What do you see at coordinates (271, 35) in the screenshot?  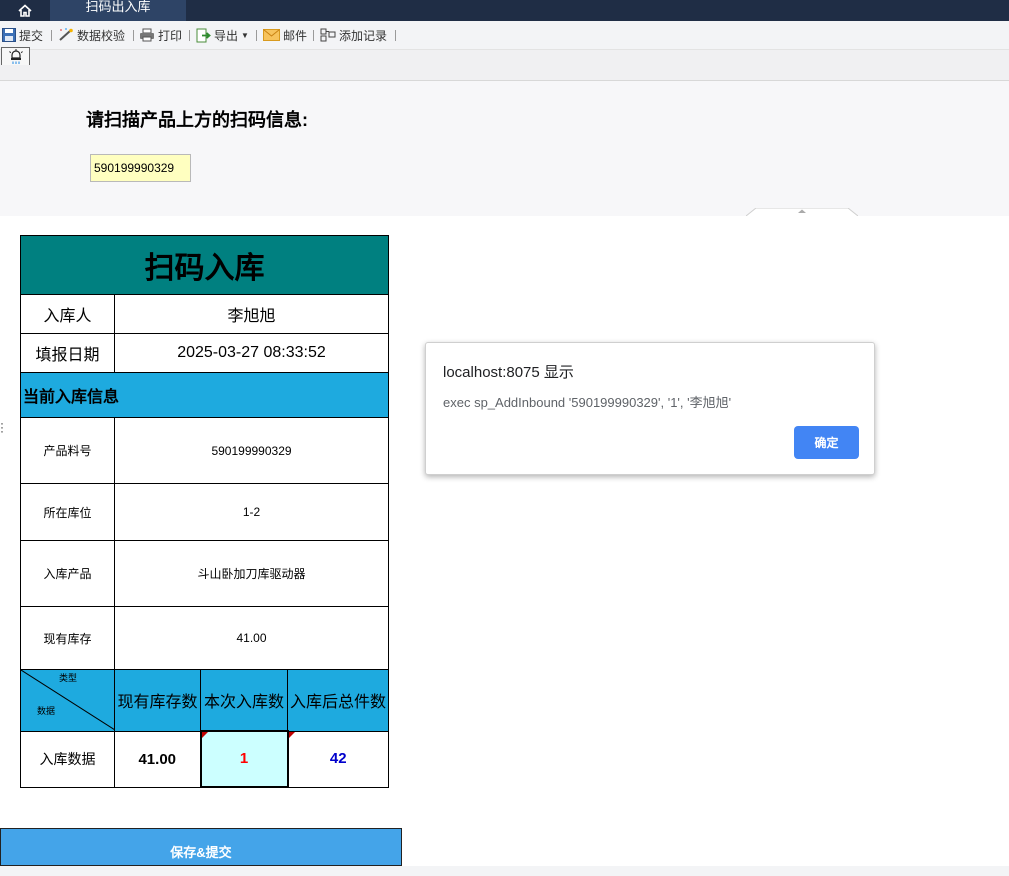 I see `mail-icon` at bounding box center [271, 35].